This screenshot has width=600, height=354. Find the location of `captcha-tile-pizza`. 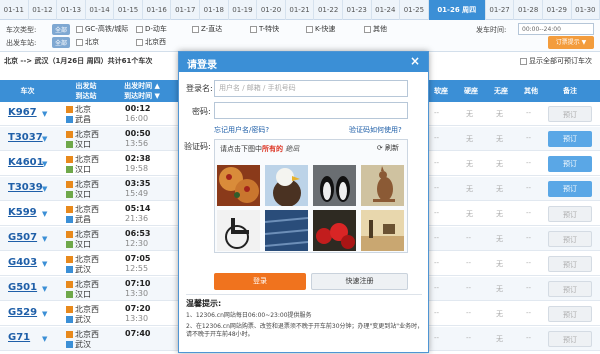

captcha-tile-pizza is located at coordinates (238, 185).